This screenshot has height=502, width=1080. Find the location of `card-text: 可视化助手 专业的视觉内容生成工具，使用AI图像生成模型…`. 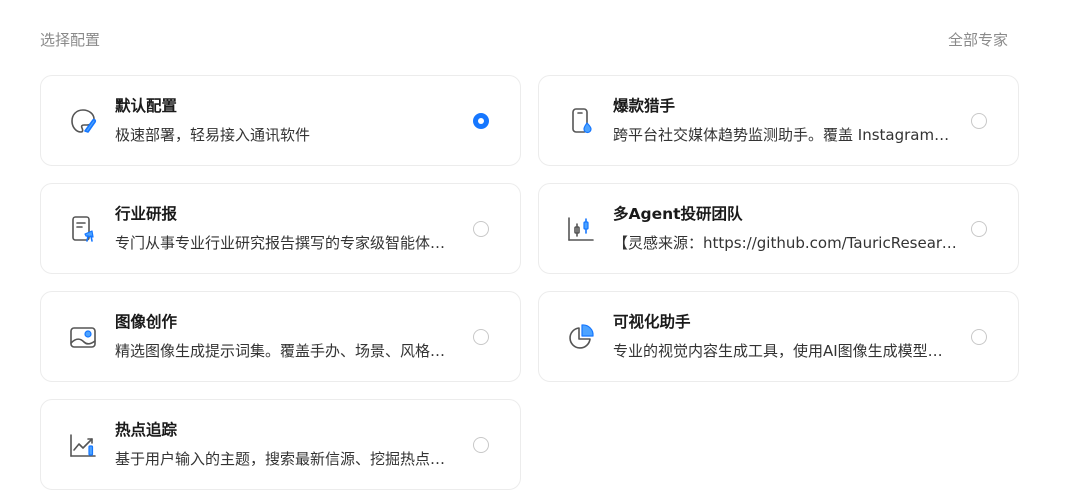

card-text: 可视化助手 专业的视觉内容生成工具，使用AI图像生成模型… is located at coordinates (785, 336).